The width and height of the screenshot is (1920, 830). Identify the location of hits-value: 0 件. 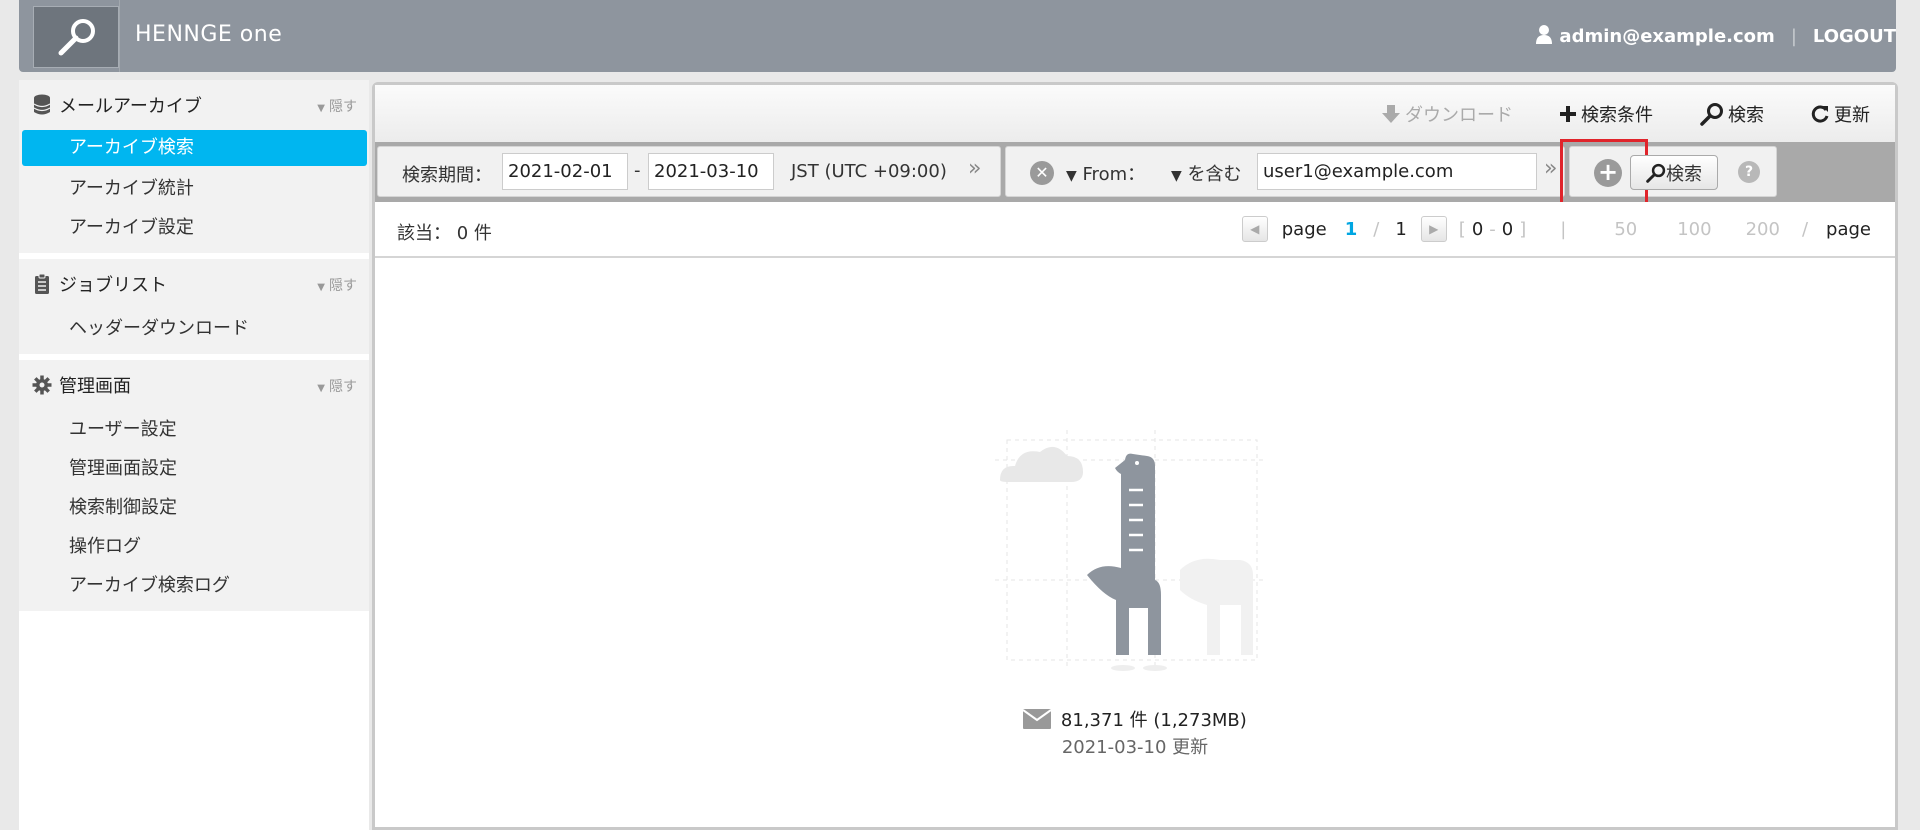
(474, 233).